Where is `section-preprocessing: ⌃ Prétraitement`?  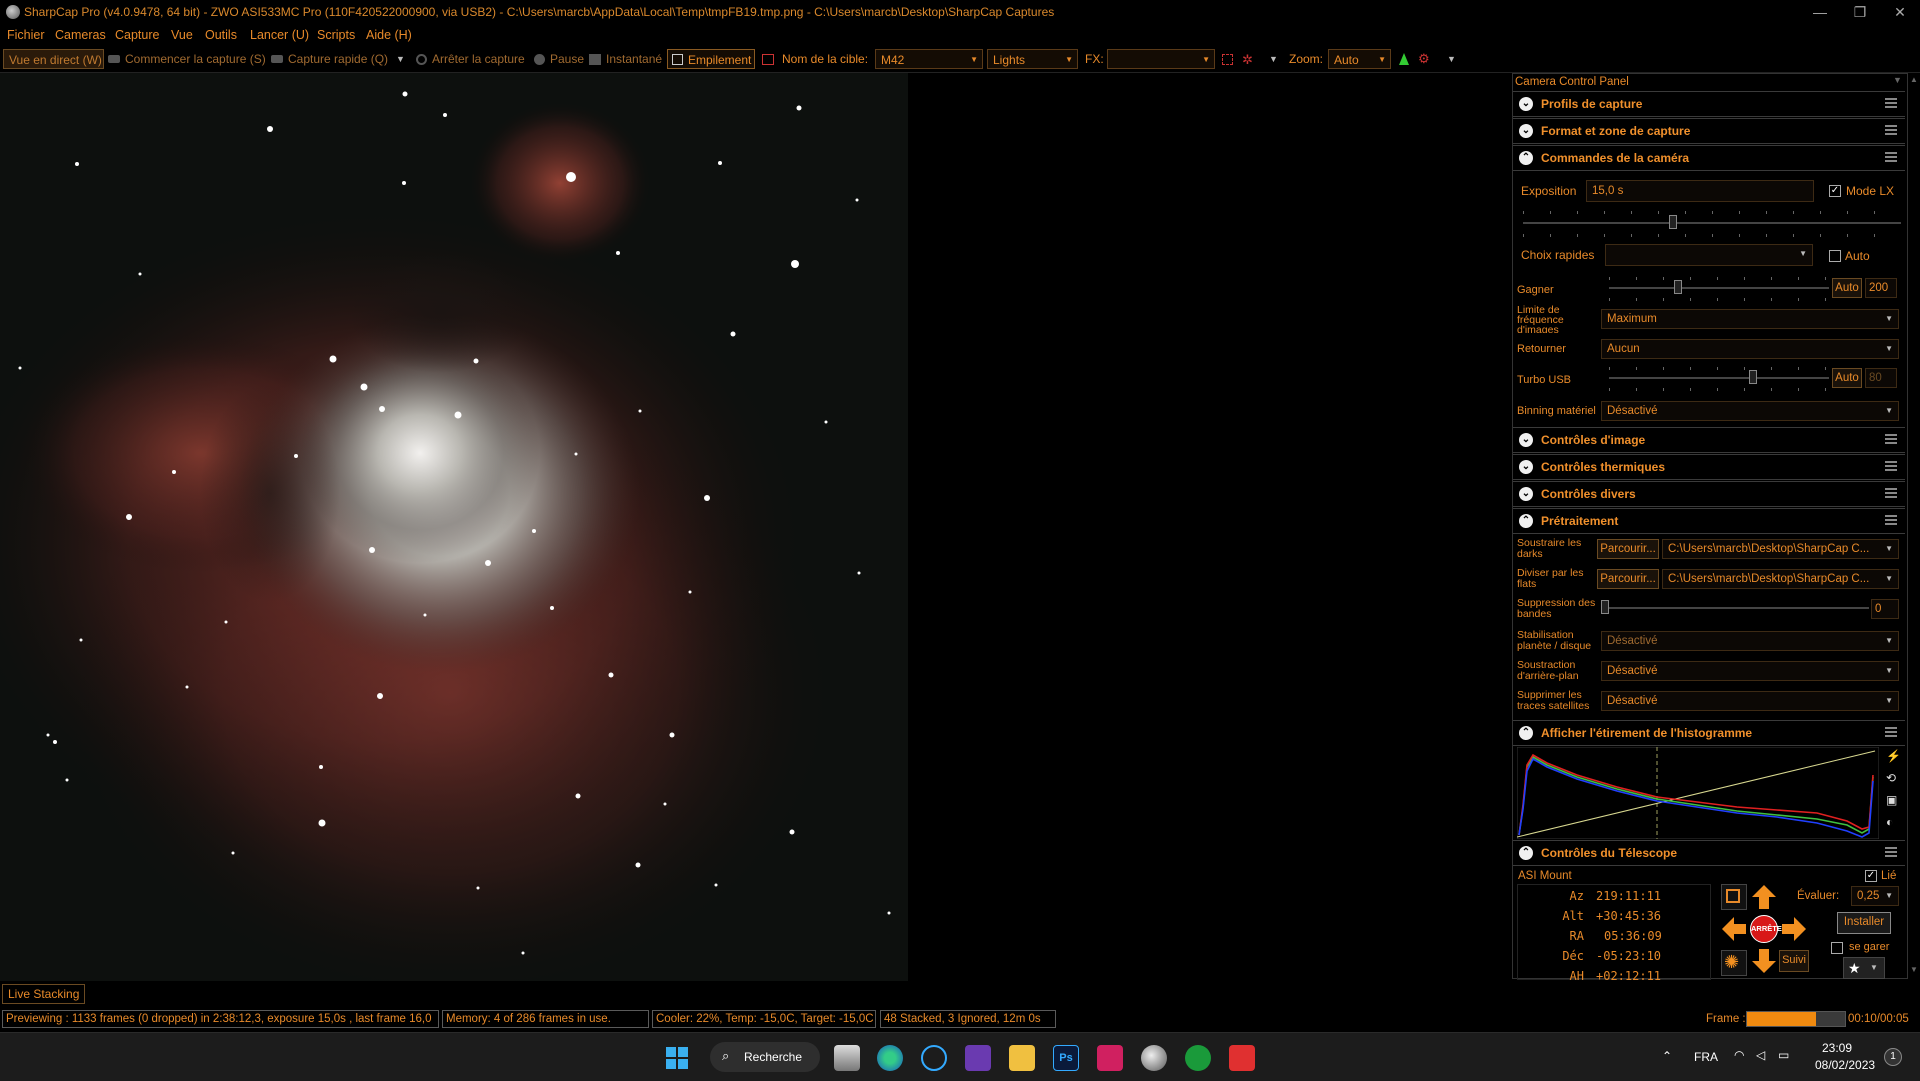 section-preprocessing: ⌃ Prétraitement is located at coordinates (1709, 521).